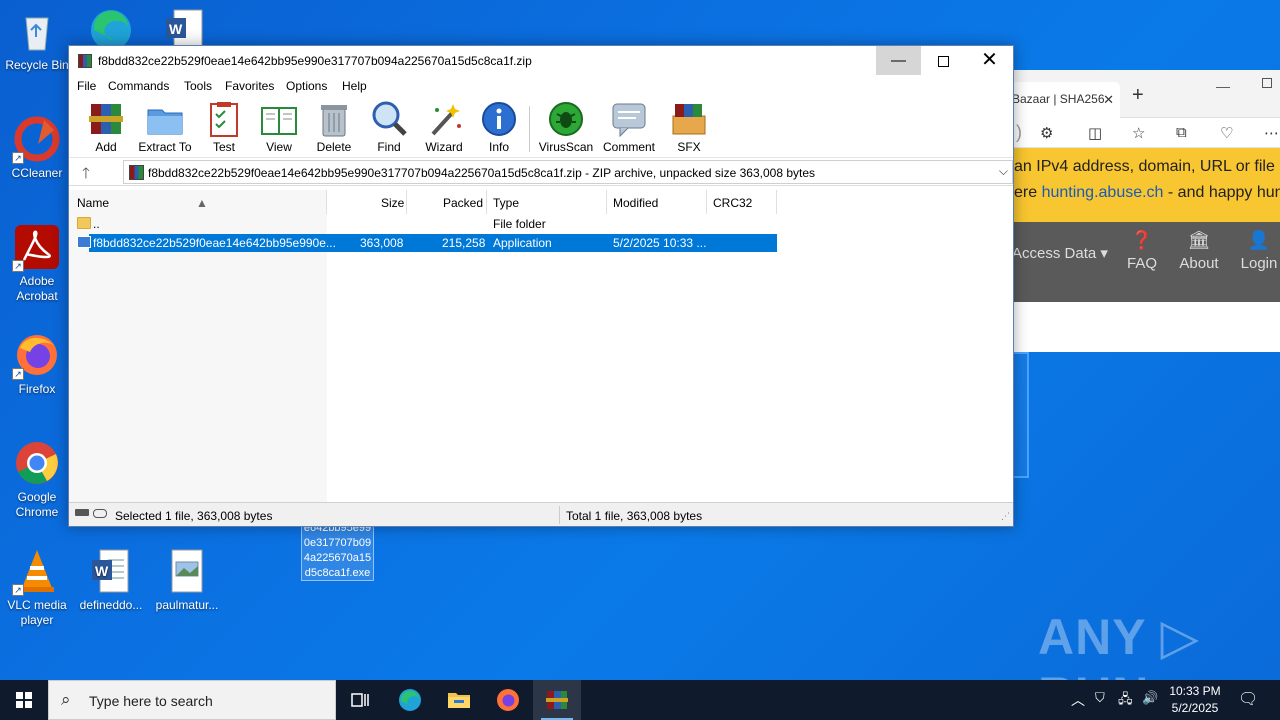 The width and height of the screenshot is (1280, 720). Describe the element at coordinates (1257, 251) in the screenshot. I see `nav-login: 👤 Login` at that location.